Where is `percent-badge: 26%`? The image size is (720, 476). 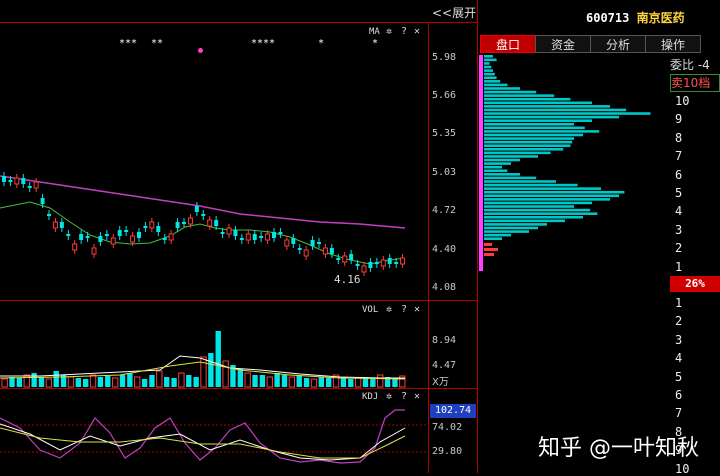 percent-badge: 26% is located at coordinates (695, 284).